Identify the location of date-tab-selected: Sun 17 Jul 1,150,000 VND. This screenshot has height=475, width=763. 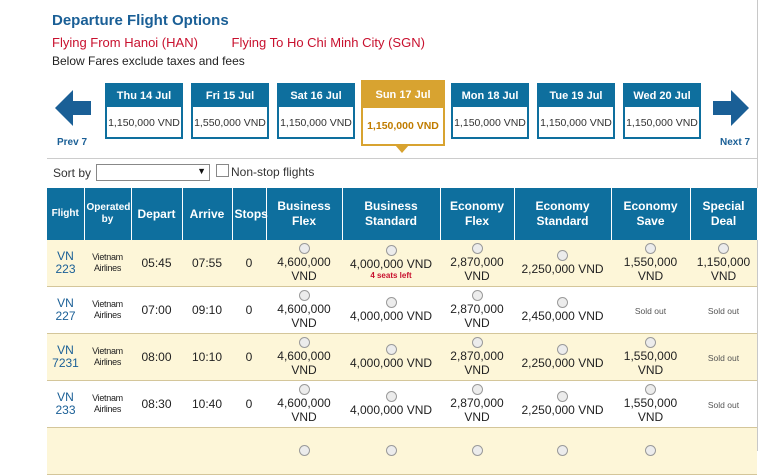
(403, 116).